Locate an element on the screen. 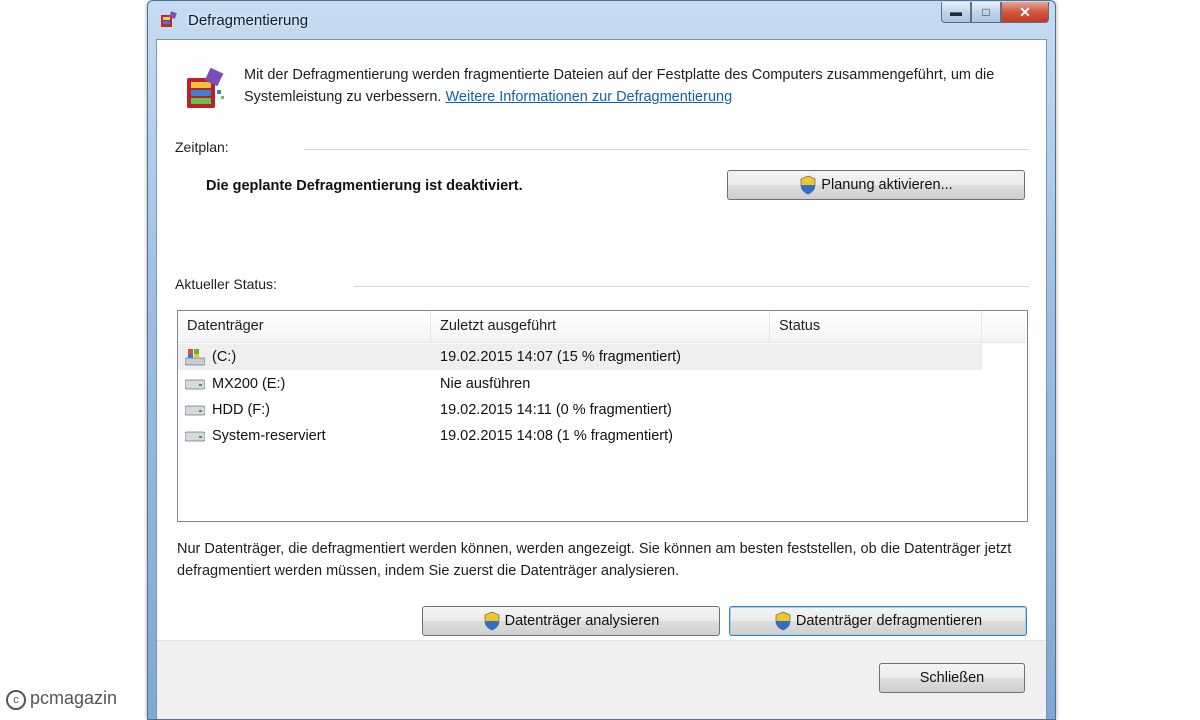 Image resolution: width=1200 pixels, height=720 pixels. schedule-divider is located at coordinates (666, 149).